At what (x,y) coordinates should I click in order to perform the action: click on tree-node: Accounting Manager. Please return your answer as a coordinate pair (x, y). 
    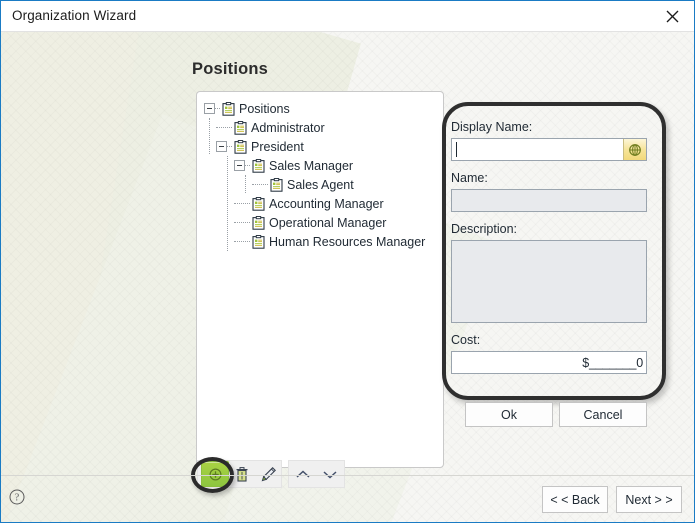
    Looking at the image, I should click on (322, 203).